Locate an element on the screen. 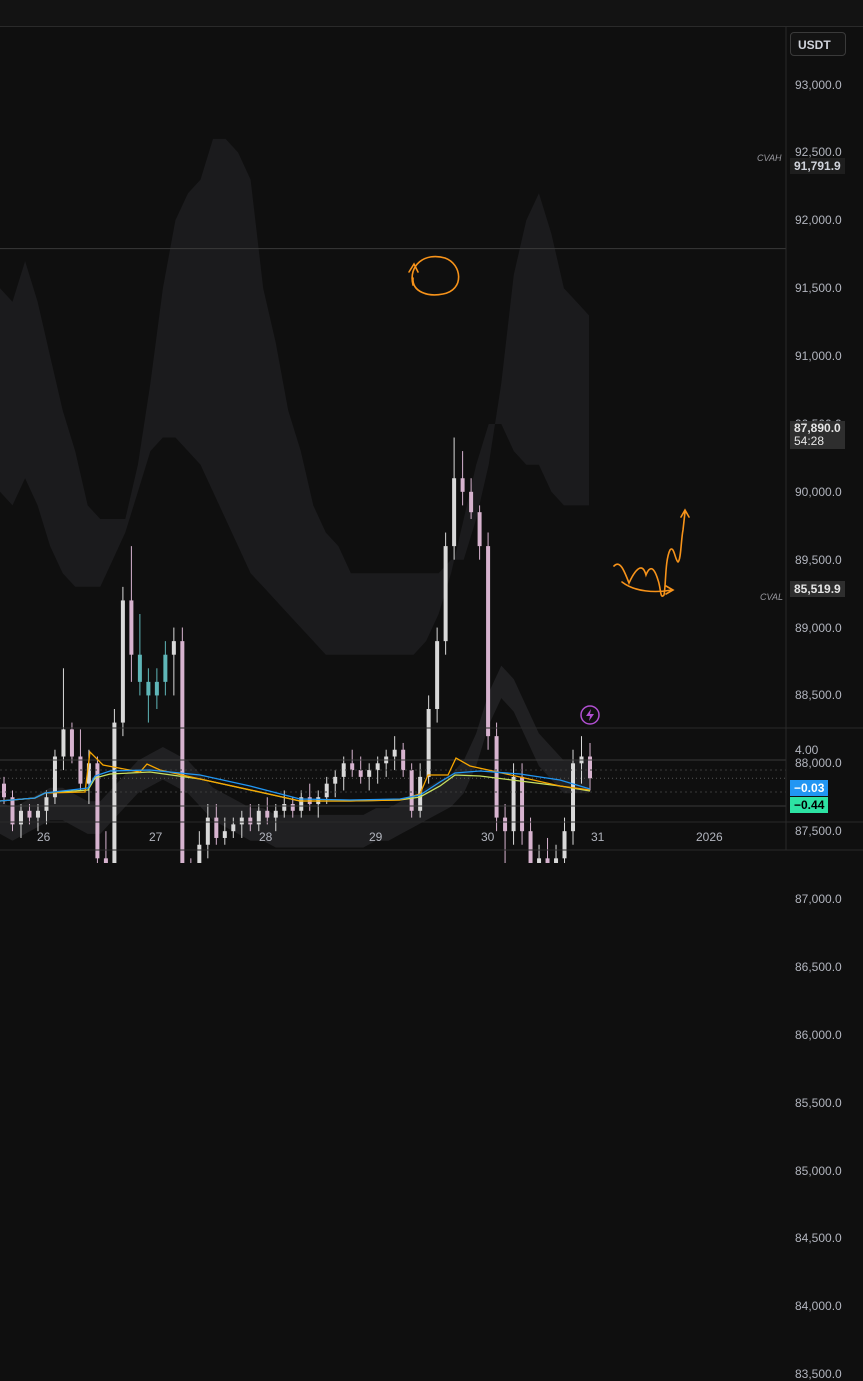 The height and width of the screenshot is (1381, 863). time-tick-label: 31 is located at coordinates (598, 837).